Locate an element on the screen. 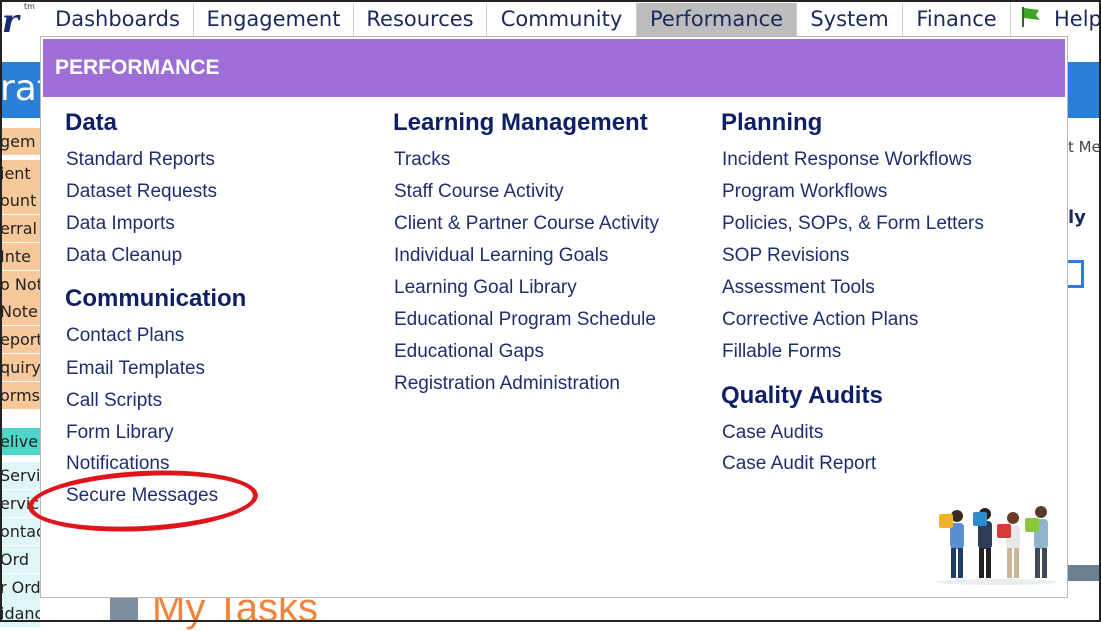 This screenshot has height=631, width=1101. nav-system: System is located at coordinates (850, 19).